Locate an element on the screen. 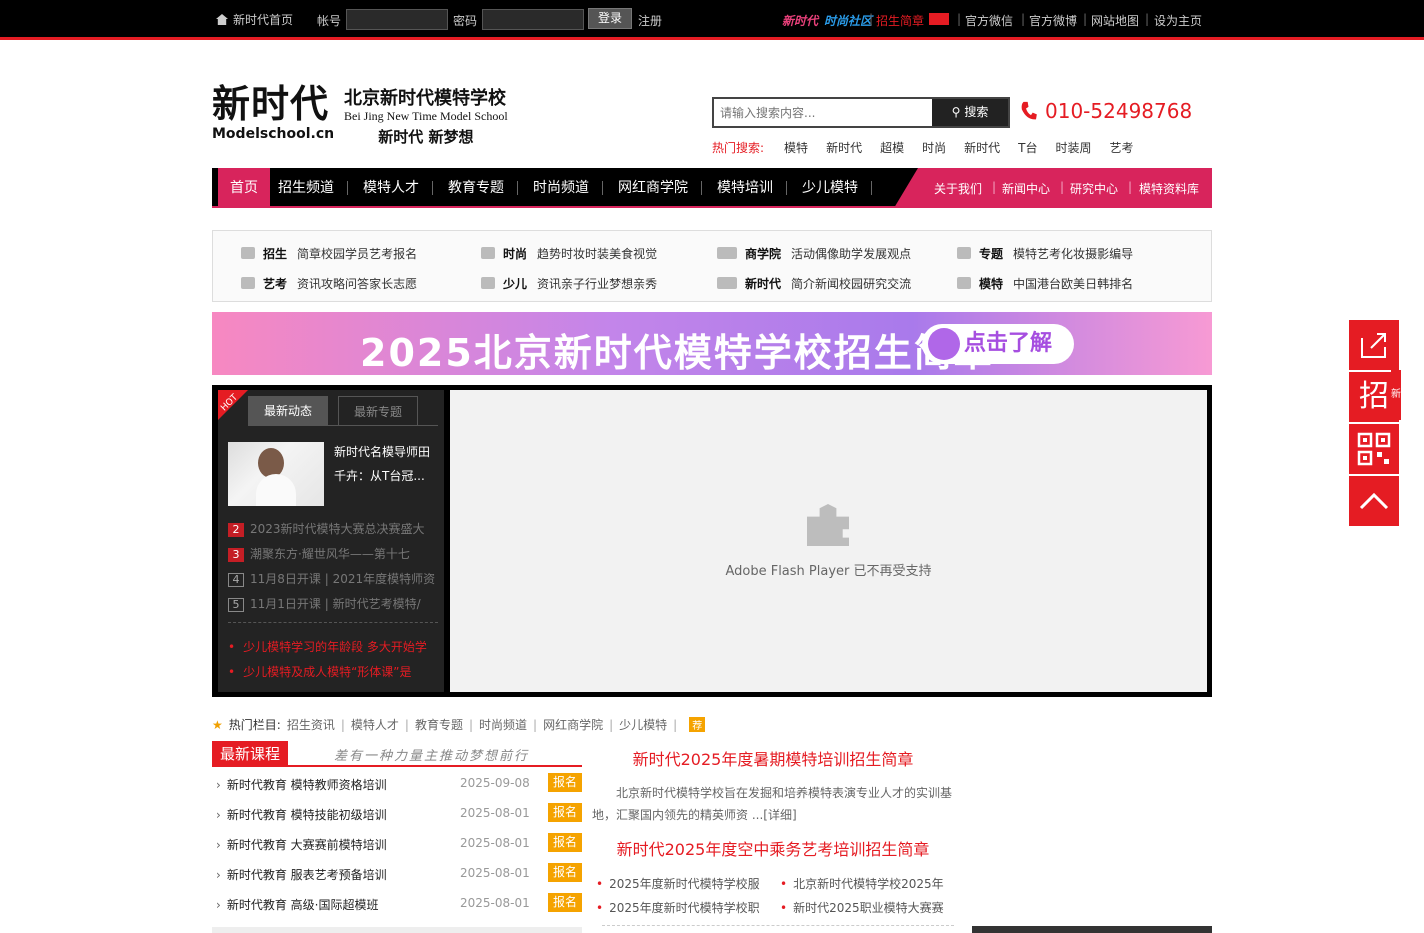 This screenshot has height=933, width=1424. nav-talent: 模特人才 is located at coordinates (391, 188).